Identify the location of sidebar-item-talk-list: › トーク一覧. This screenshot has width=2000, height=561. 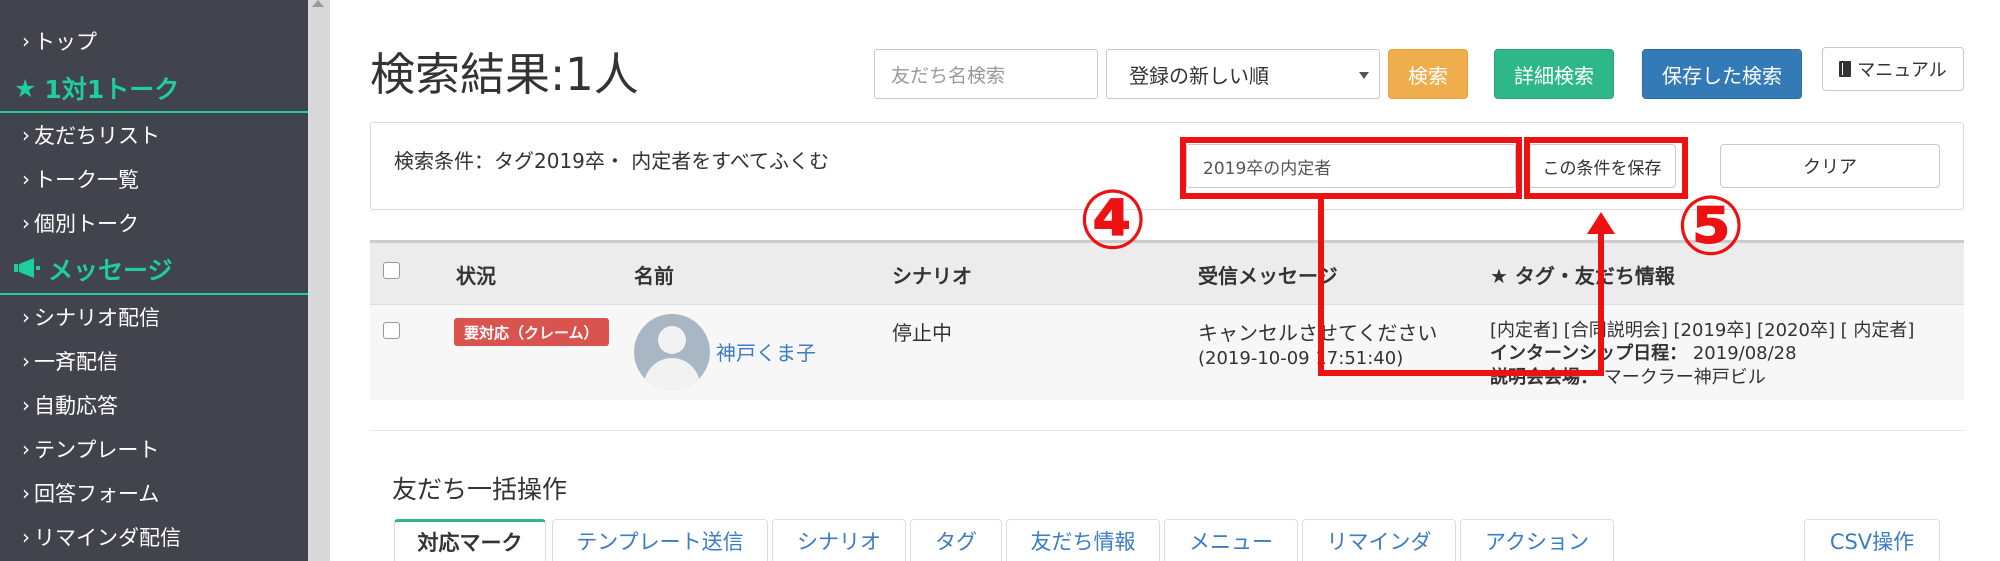
(80, 179).